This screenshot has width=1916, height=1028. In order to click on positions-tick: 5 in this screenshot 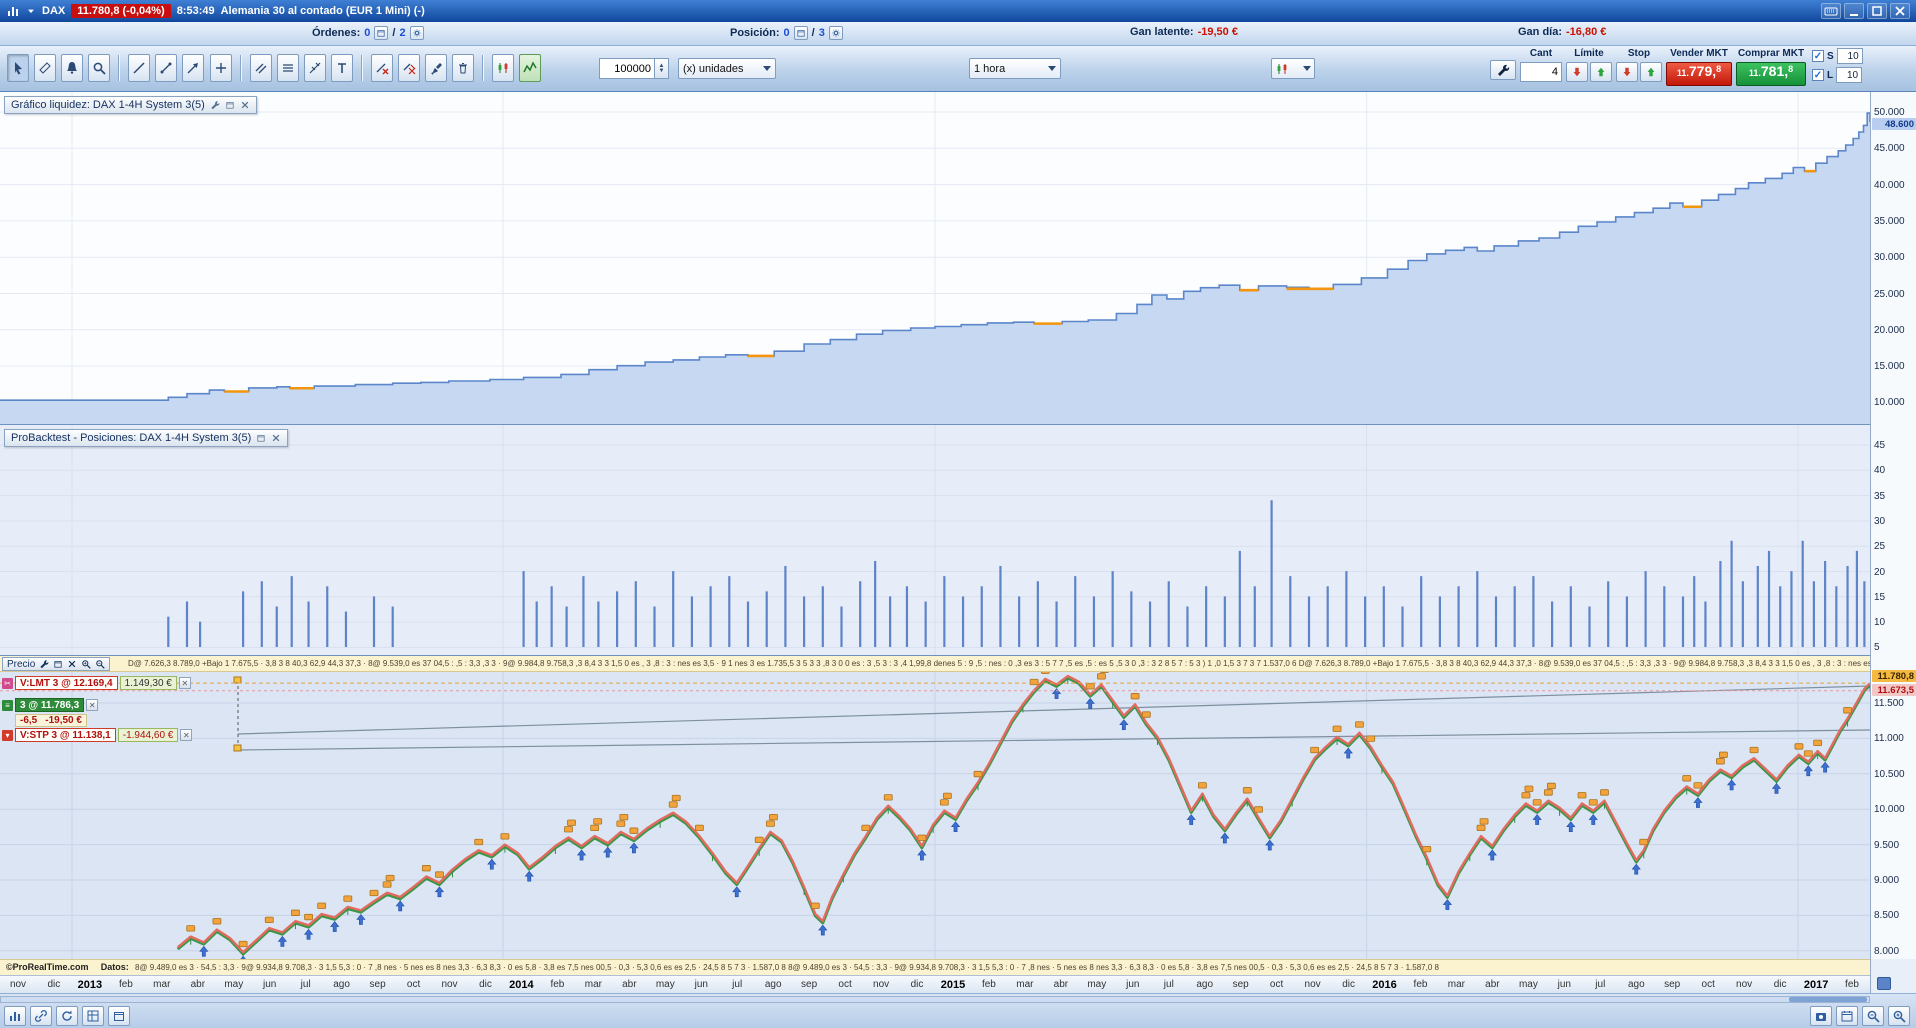, I will do `click(1877, 648)`.